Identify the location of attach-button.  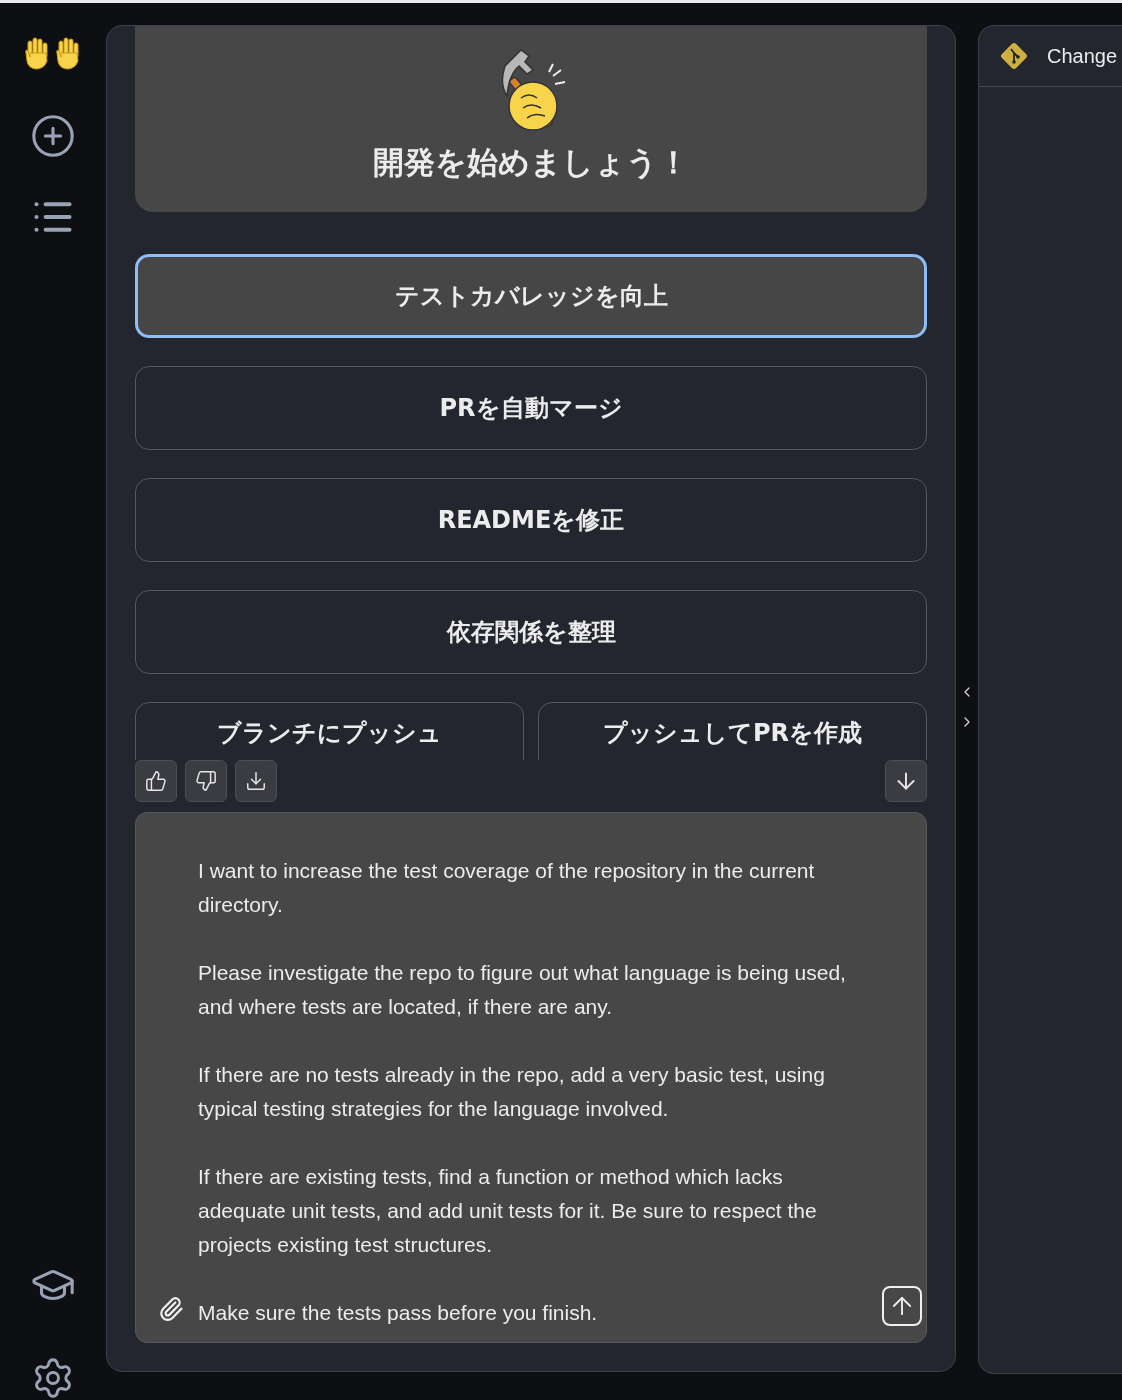
(171, 1309).